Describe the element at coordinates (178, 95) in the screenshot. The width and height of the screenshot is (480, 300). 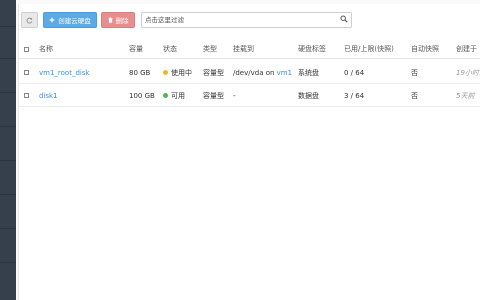
I see `status-text: 可用` at that location.